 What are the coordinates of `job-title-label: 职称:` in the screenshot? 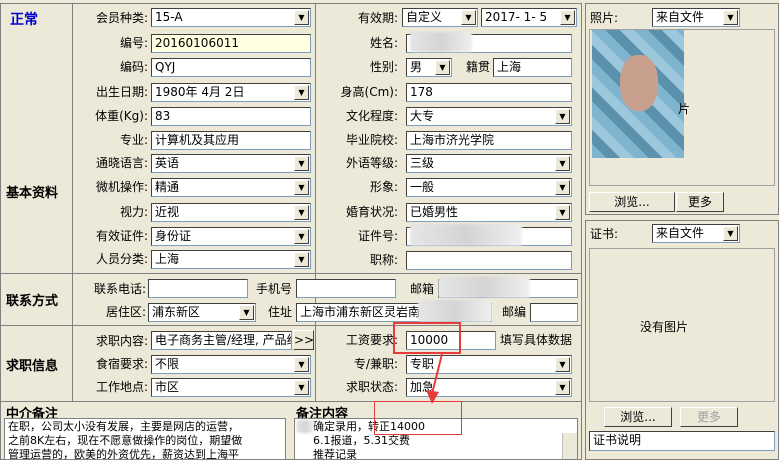 It's located at (383, 260).